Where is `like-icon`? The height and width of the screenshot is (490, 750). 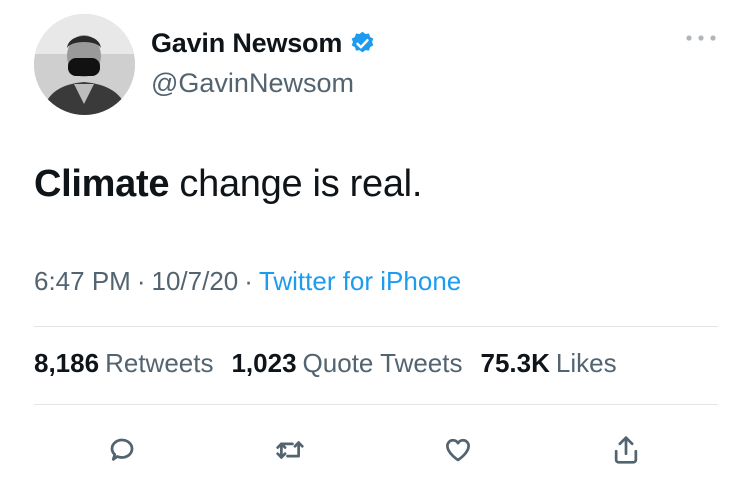
like-icon is located at coordinates (458, 450).